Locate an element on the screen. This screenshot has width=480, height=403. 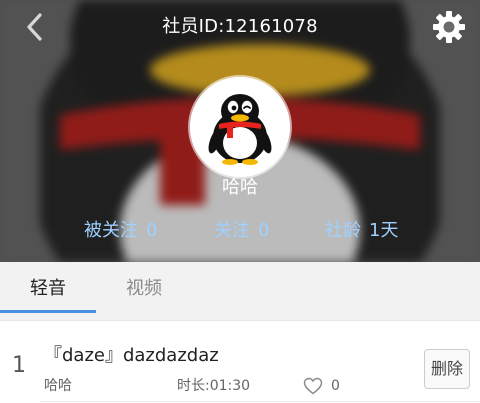
member-age-value: 1天 is located at coordinates (384, 230).